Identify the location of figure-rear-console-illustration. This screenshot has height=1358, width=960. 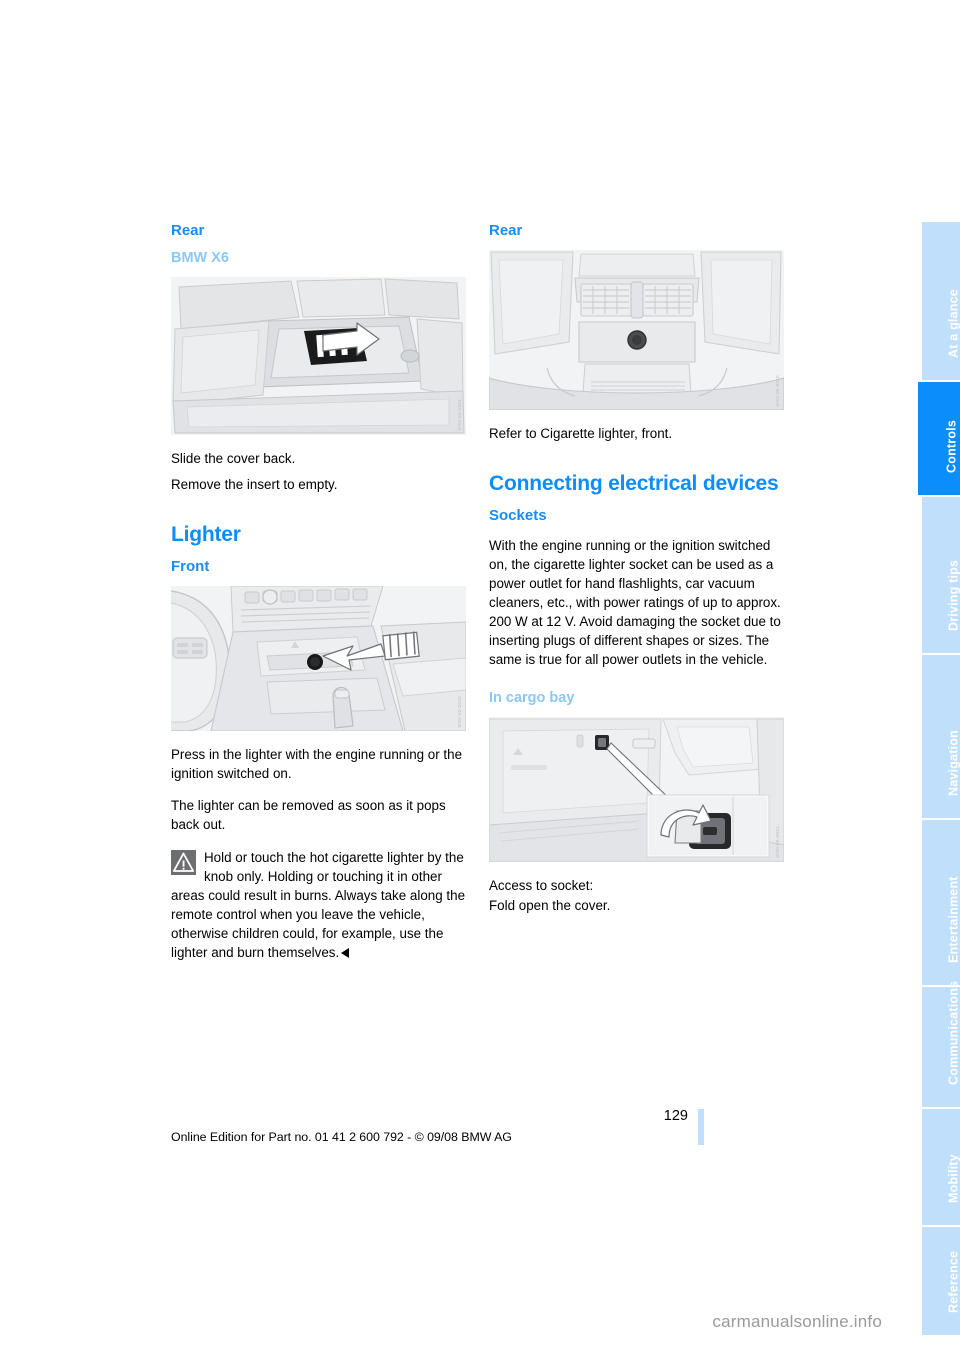
(636, 330).